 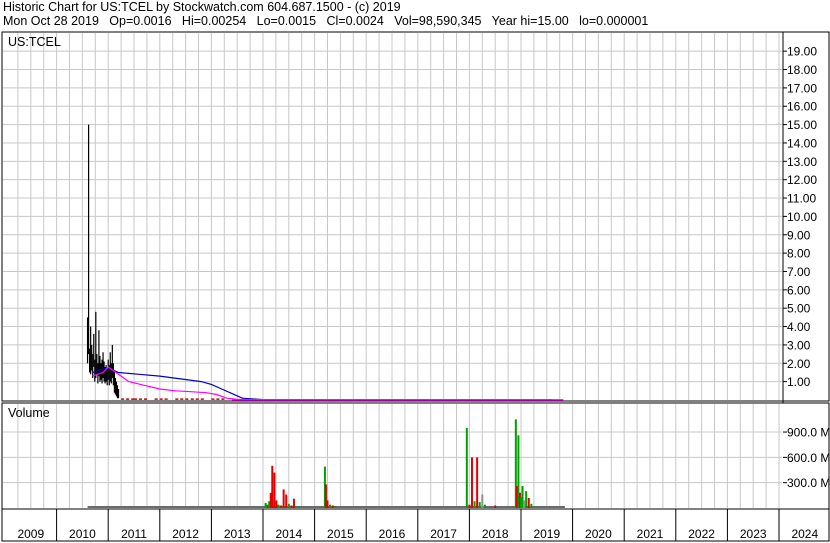 I want to click on x-tick-label: 2017, so click(x=443, y=534).